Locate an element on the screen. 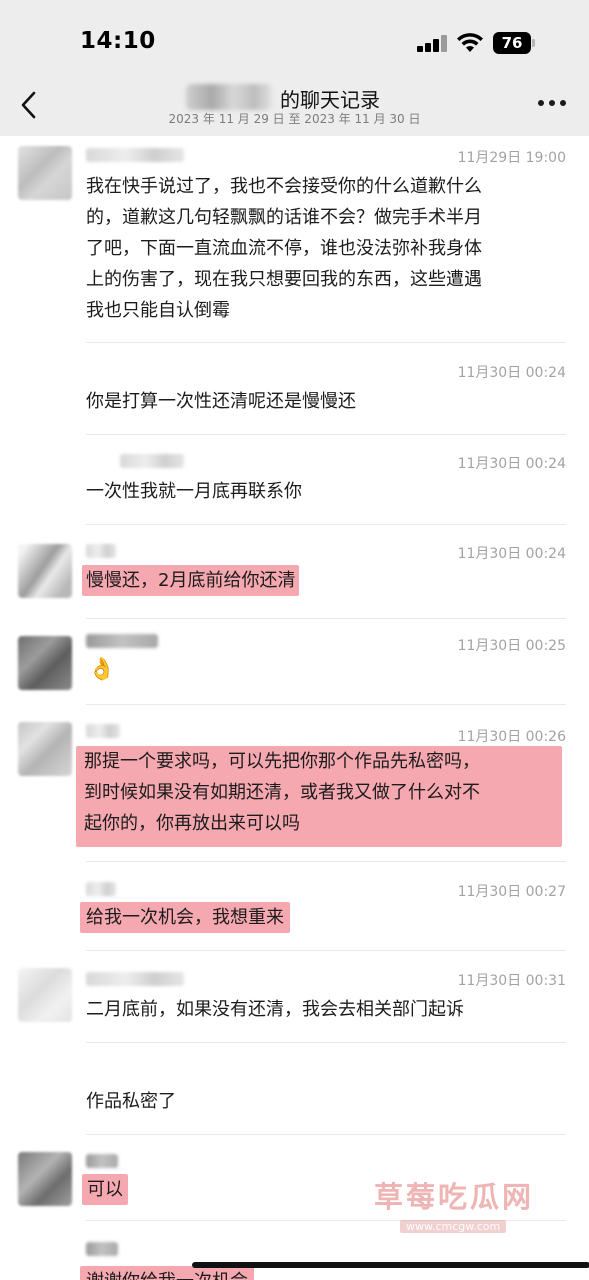  site-watermark: 草莓吃瓜网 is located at coordinates (454, 1197).